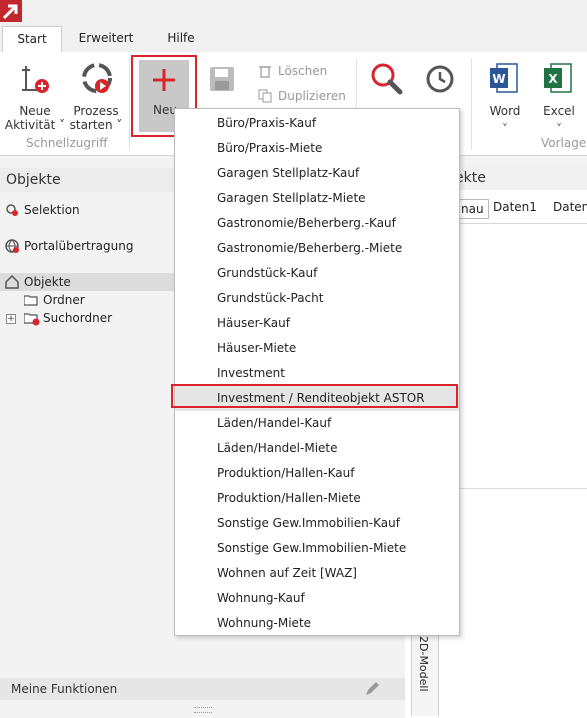 This screenshot has height=718, width=587. I want to click on excel-icon: X, so click(558, 78).